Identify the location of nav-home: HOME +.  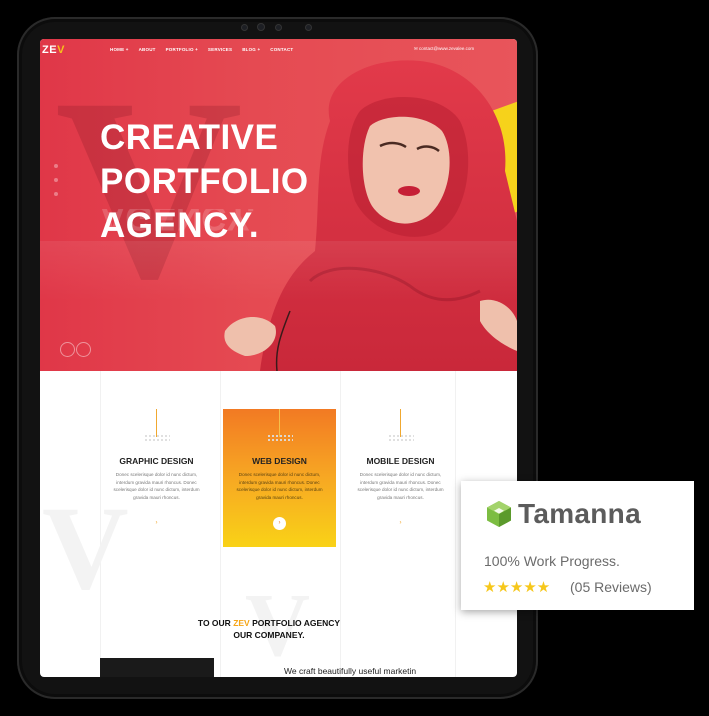
(119, 49).